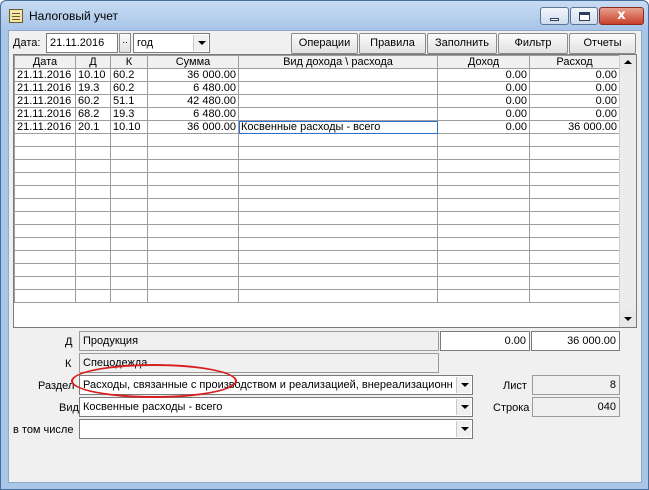 The width and height of the screenshot is (649, 490). I want to click on period-value: год, so click(145, 43).